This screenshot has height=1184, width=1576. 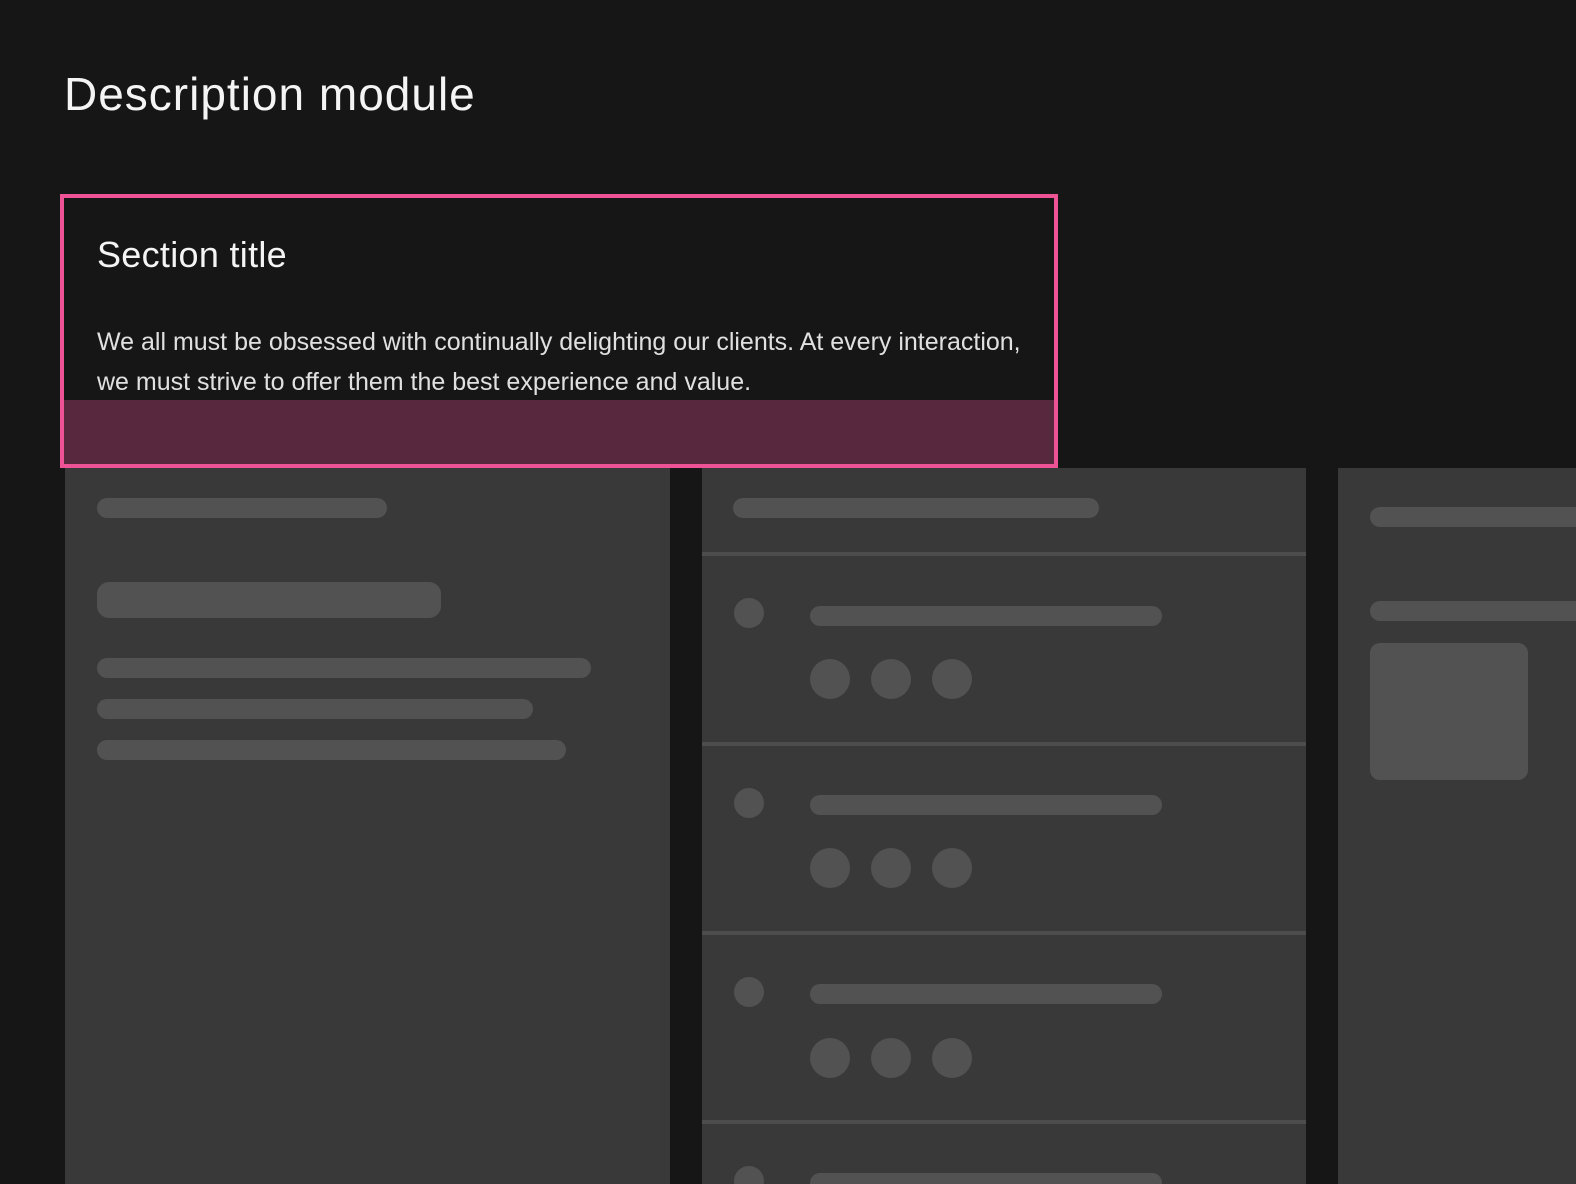 What do you see at coordinates (559, 432) in the screenshot?
I see `bottom-padding-highlight` at bounding box center [559, 432].